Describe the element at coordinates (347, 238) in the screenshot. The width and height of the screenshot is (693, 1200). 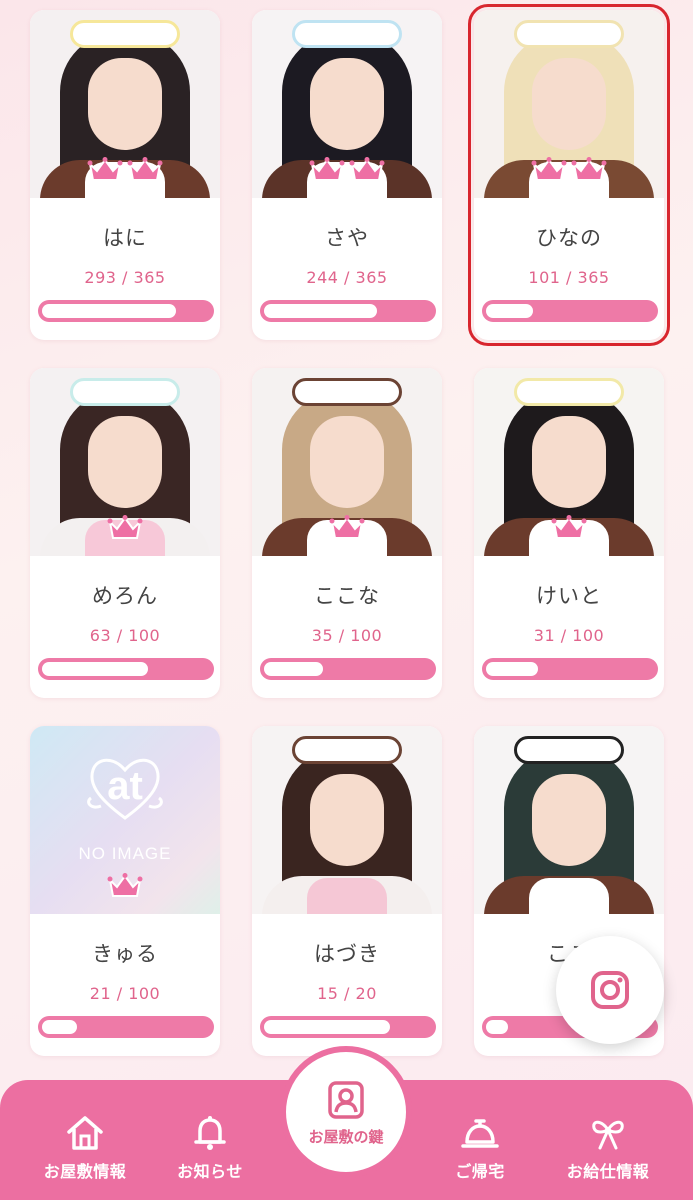
I see `cast-name: さや` at that location.